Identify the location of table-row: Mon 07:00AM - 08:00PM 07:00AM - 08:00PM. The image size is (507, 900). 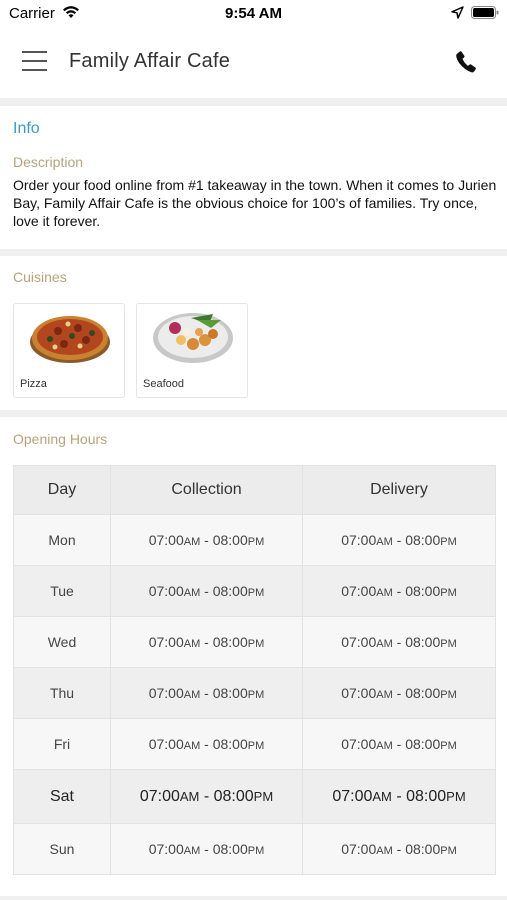
(254, 540).